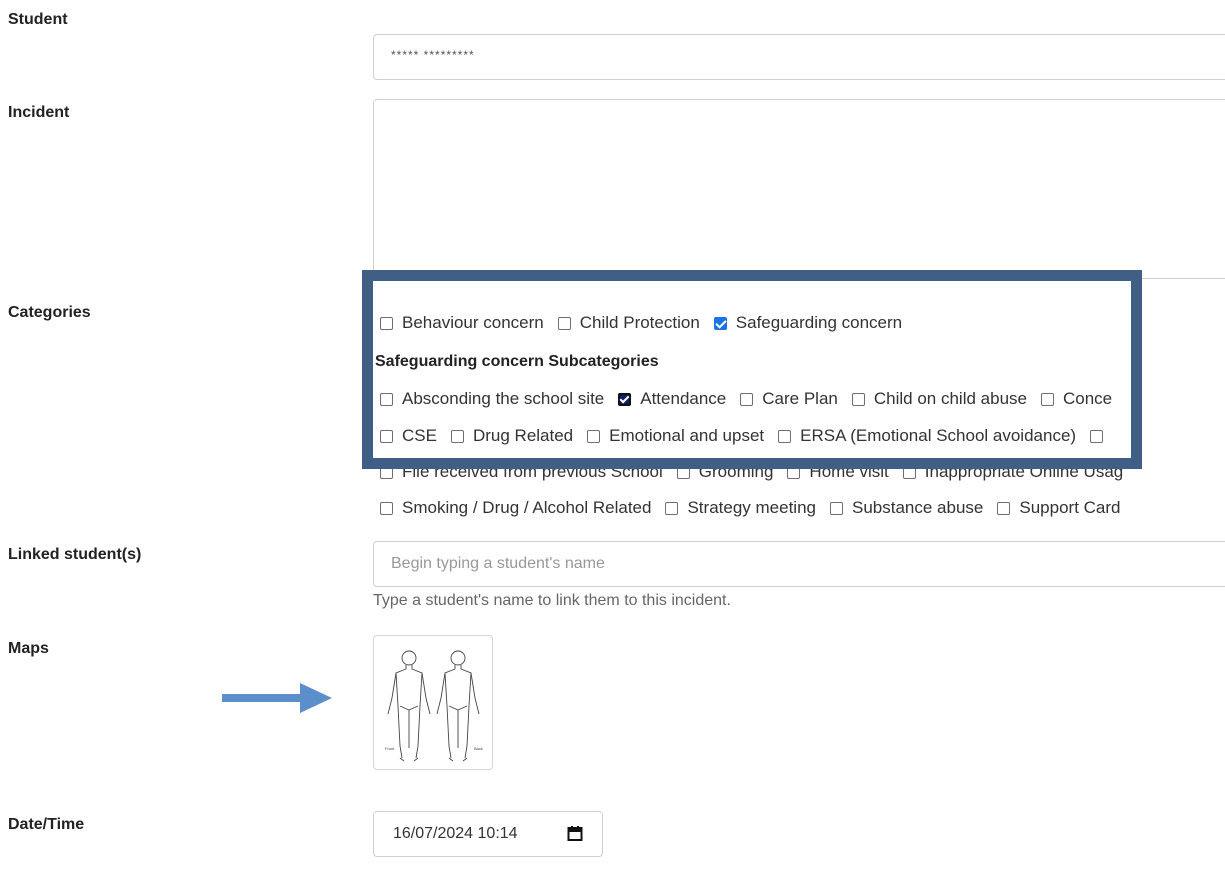  What do you see at coordinates (75, 554) in the screenshot?
I see `linked-students-label: Linked student(s)` at bounding box center [75, 554].